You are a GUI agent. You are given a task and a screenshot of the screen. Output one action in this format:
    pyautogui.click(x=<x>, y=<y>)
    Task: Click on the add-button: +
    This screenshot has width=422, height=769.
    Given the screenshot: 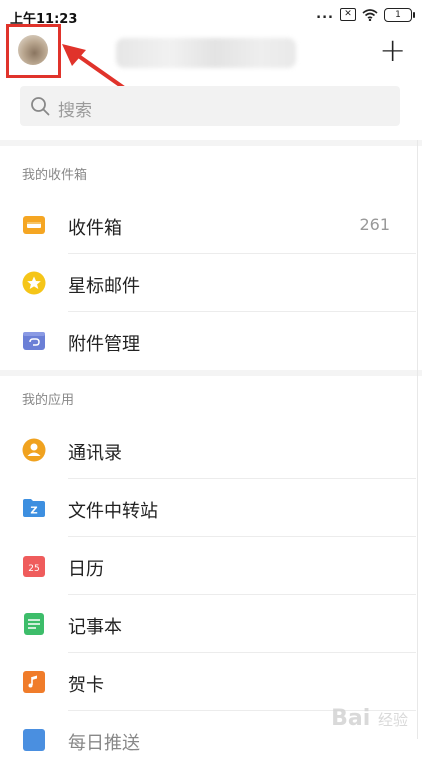 What is the action you would take?
    pyautogui.click(x=392, y=50)
    